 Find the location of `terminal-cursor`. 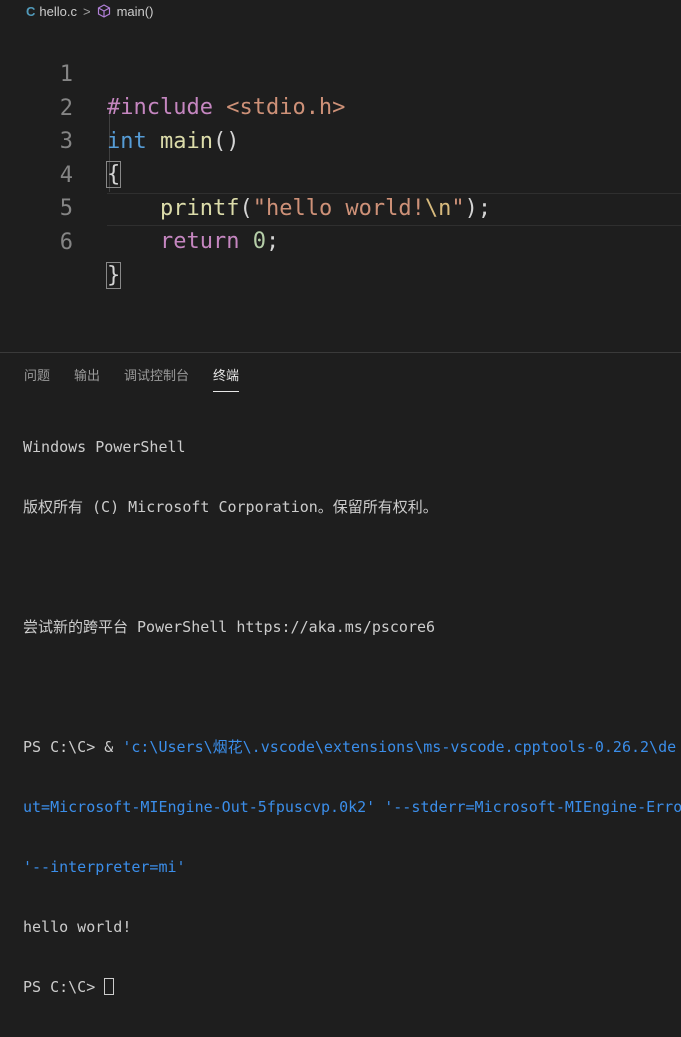

terminal-cursor is located at coordinates (109, 986).